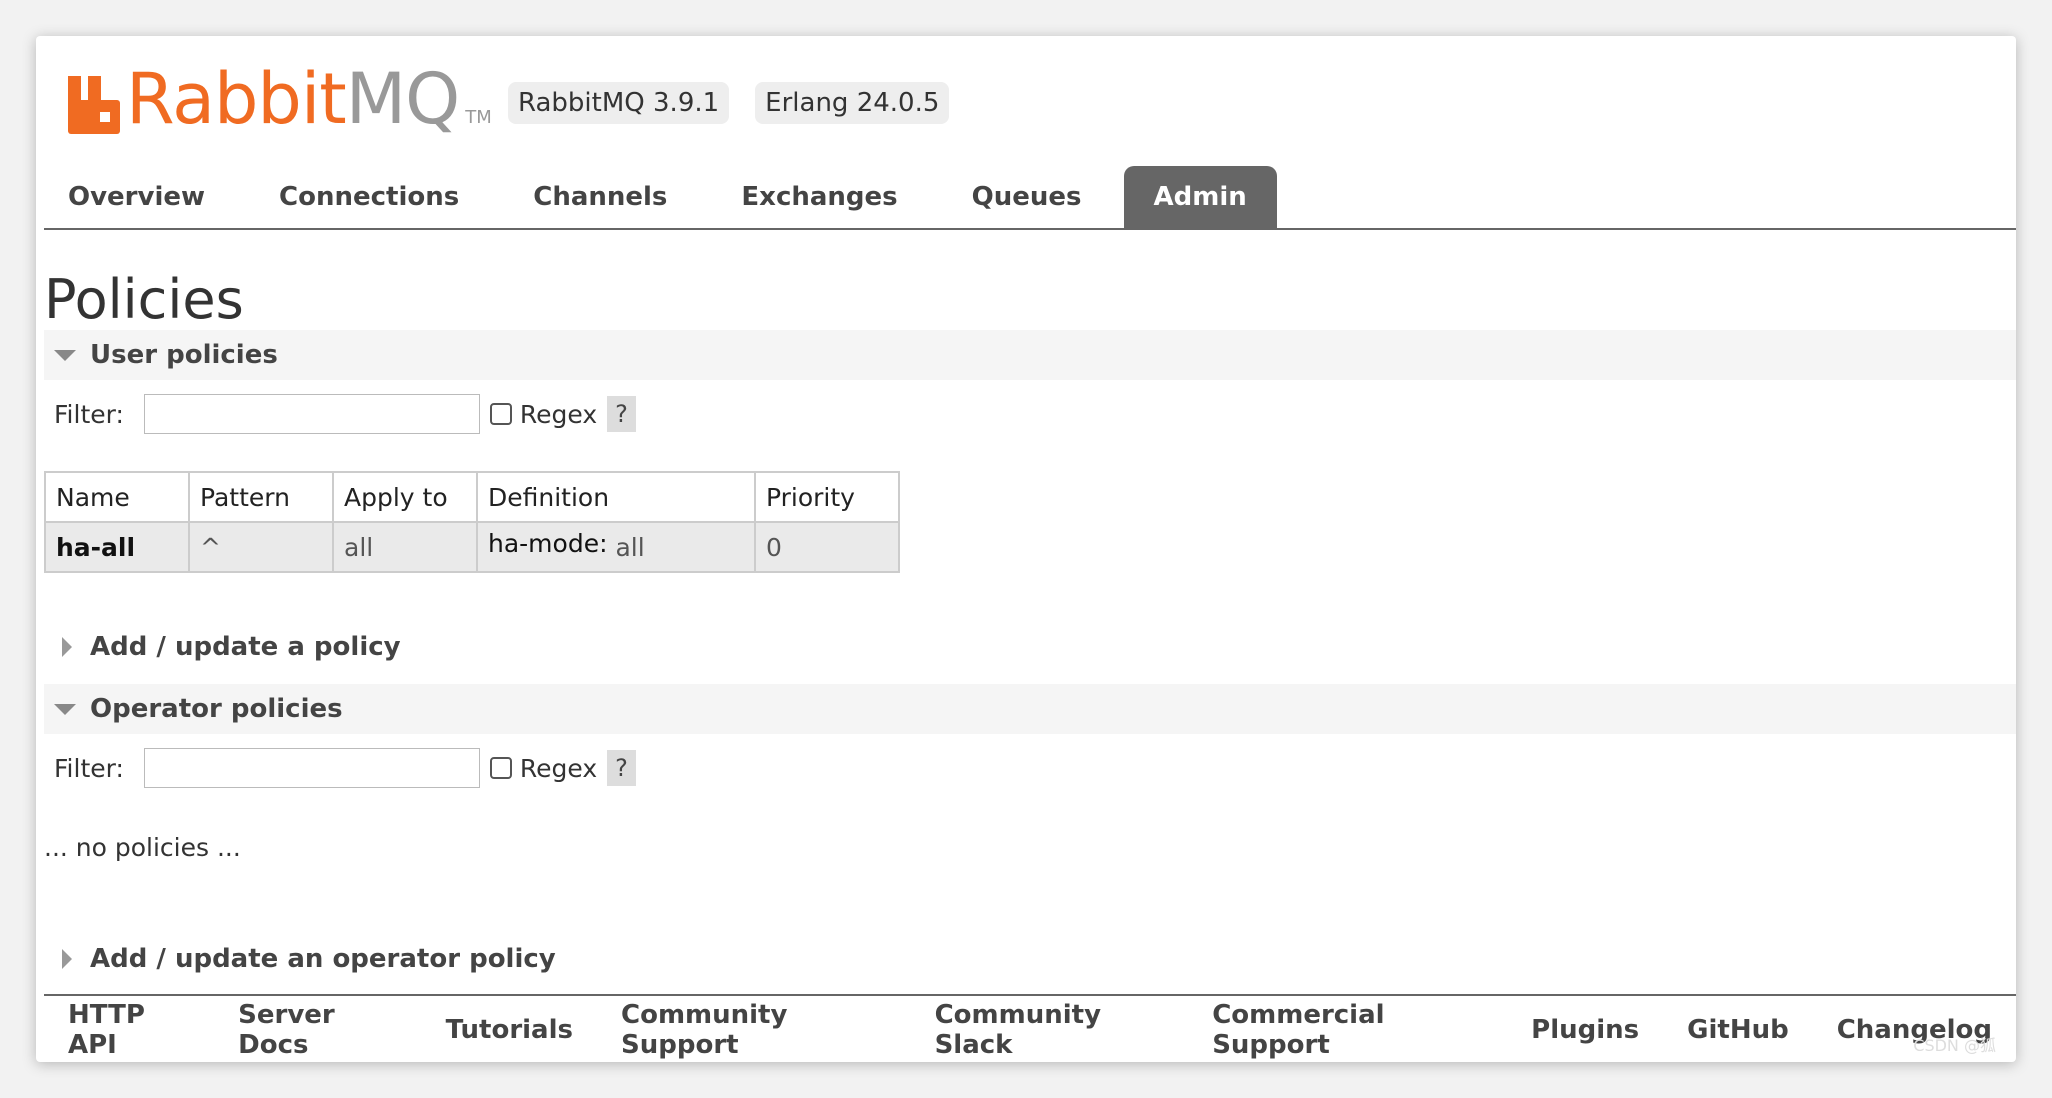  What do you see at coordinates (261, 497) in the screenshot?
I see `column-header-pattern: Pattern` at bounding box center [261, 497].